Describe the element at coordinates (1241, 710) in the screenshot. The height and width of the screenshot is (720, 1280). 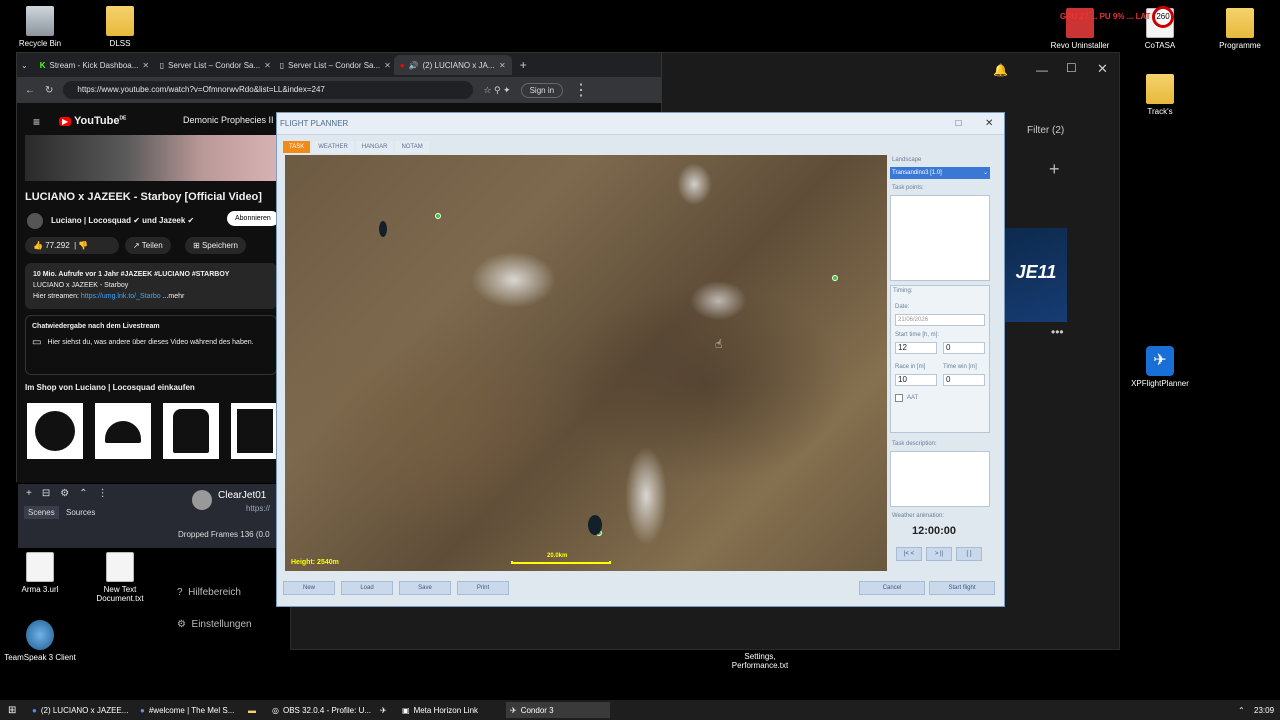
I see `tray-chevron-icon: ⌃` at that location.